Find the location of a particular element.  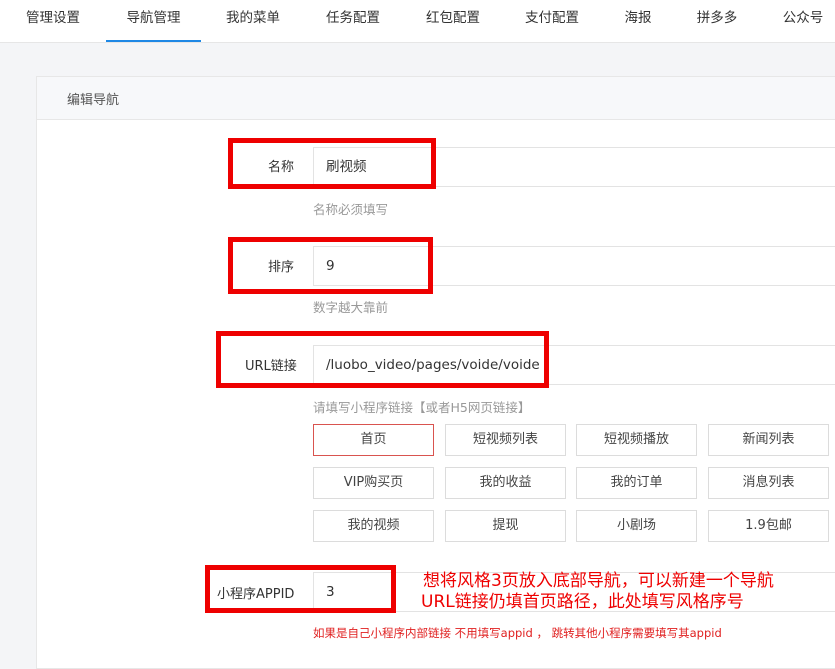

quick-link-my-earnings: 我的收益 is located at coordinates (505, 483).